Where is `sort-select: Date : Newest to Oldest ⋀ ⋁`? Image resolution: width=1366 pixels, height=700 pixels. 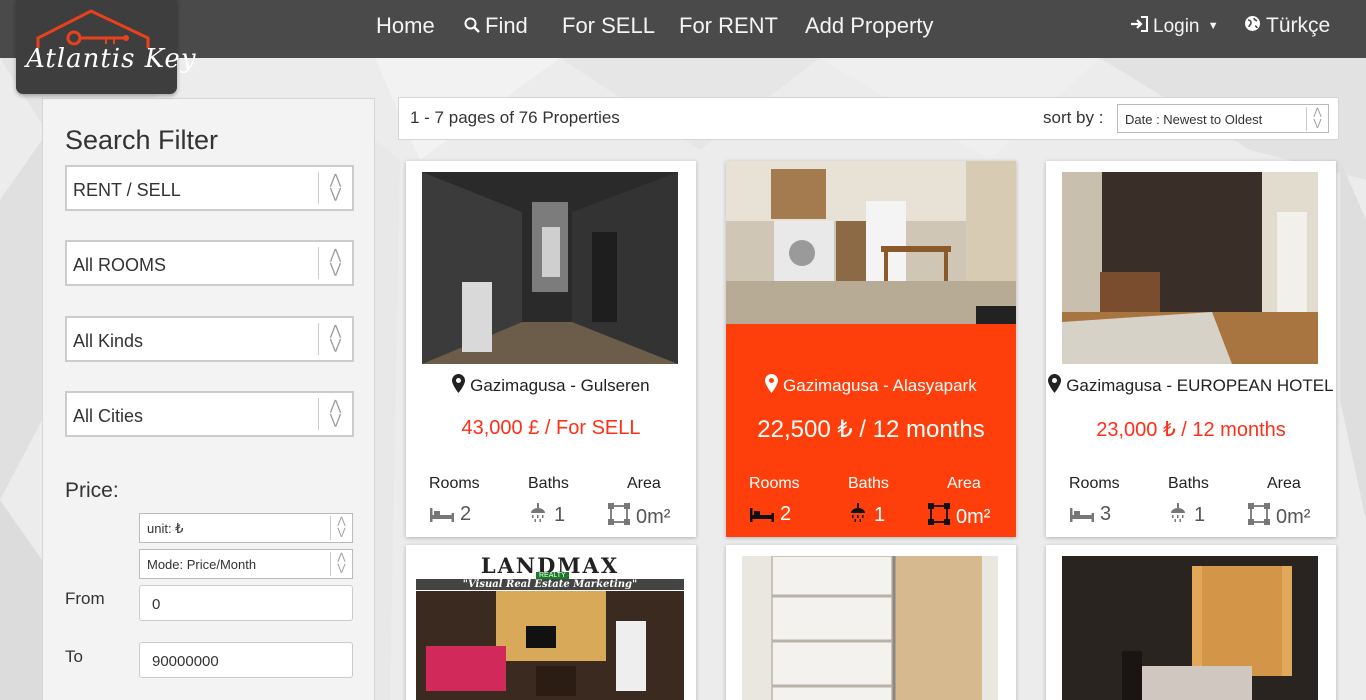
sort-select: Date : Newest to Oldest ⋀ ⋁ is located at coordinates (1223, 118).